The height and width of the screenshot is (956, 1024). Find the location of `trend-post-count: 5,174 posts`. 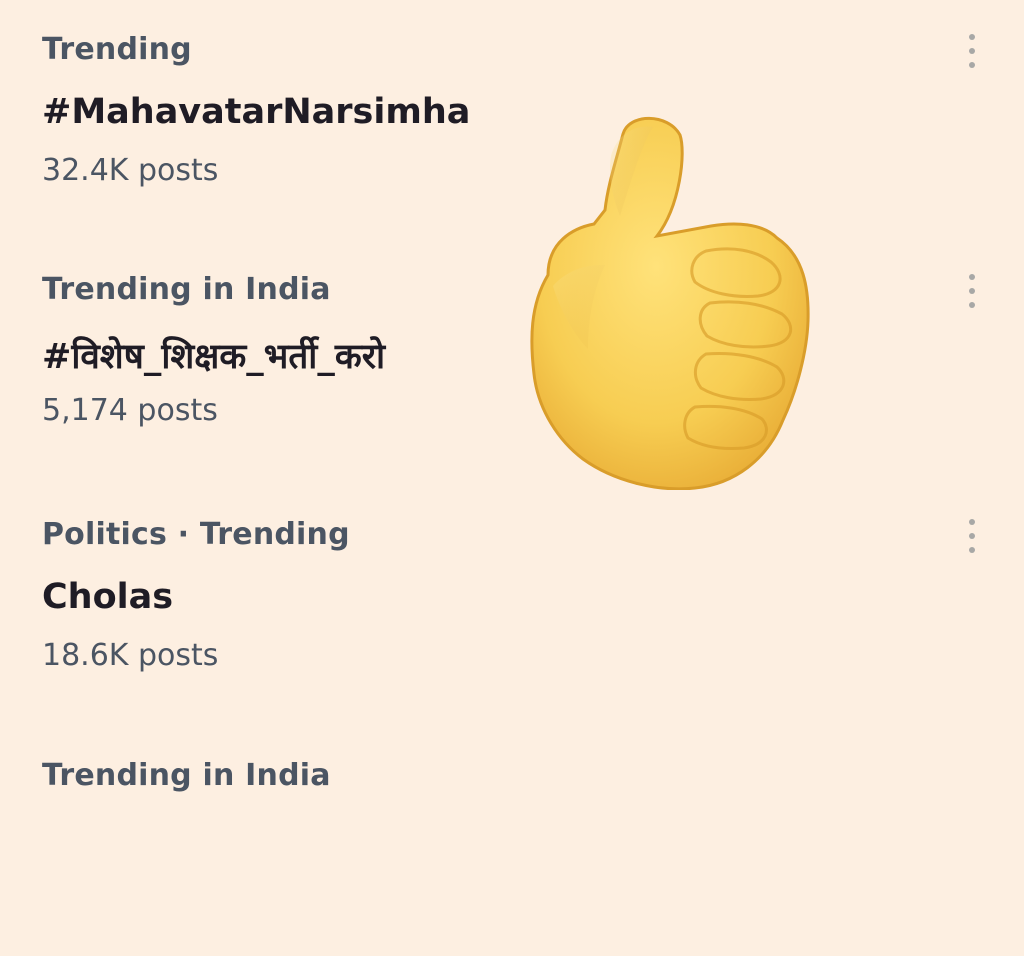

trend-post-count: 5,174 posts is located at coordinates (130, 410).